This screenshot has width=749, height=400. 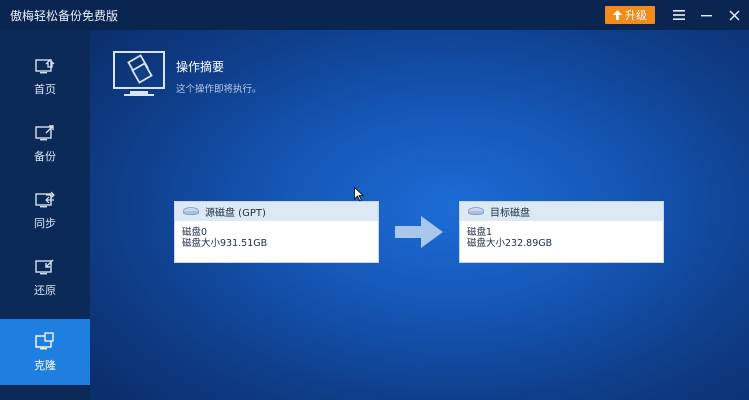 I want to click on menu-button, so click(x=679, y=15).